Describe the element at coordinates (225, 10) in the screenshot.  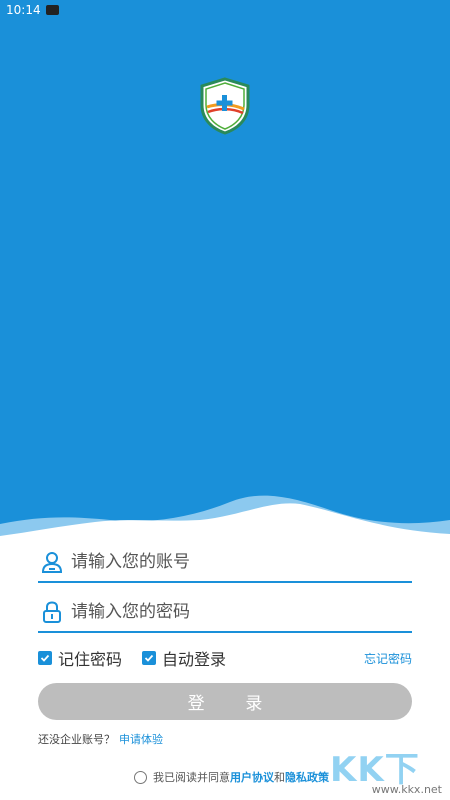
I see `status-bar: 10:14` at that location.